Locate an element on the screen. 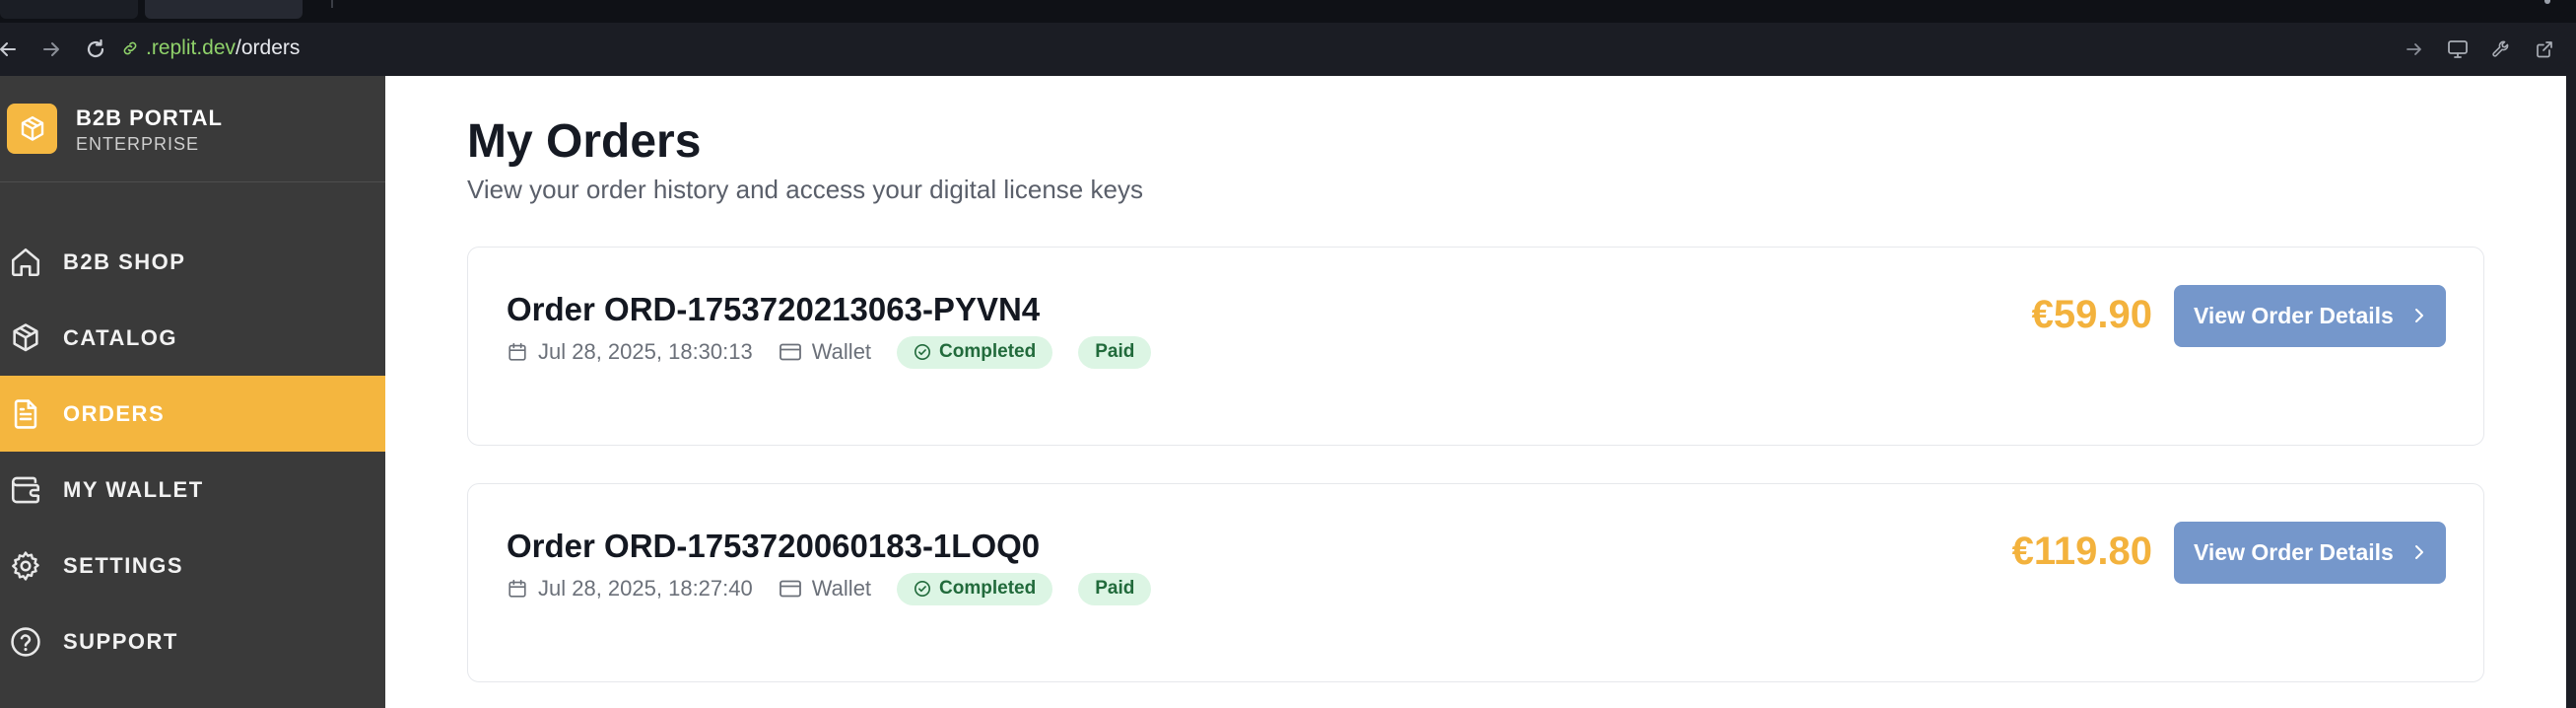 The height and width of the screenshot is (708, 2576). external-link-icon is located at coordinates (2544, 50).